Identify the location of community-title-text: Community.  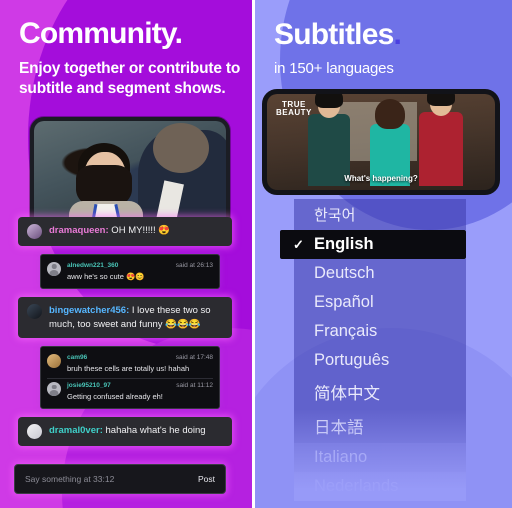
(97, 33).